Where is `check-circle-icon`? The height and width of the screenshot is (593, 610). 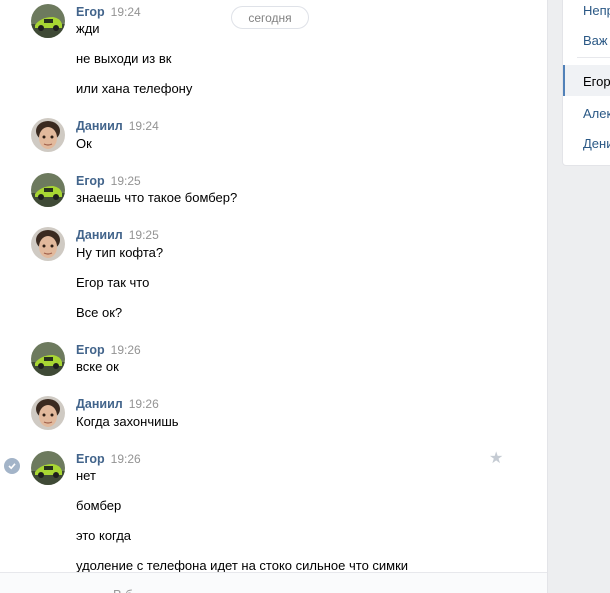
check-circle-icon is located at coordinates (12, 466).